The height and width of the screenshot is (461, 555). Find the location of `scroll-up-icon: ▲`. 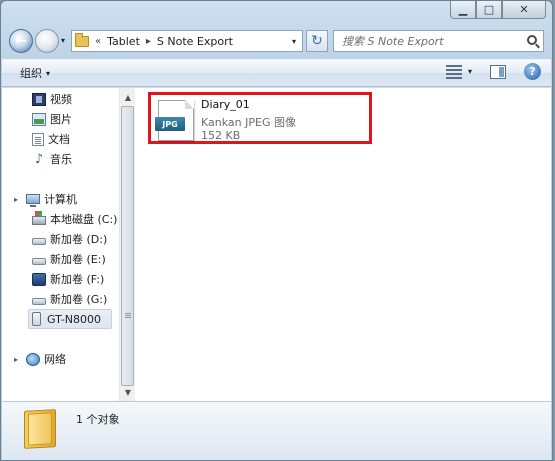

scroll-up-icon: ▲ is located at coordinates (128, 97).